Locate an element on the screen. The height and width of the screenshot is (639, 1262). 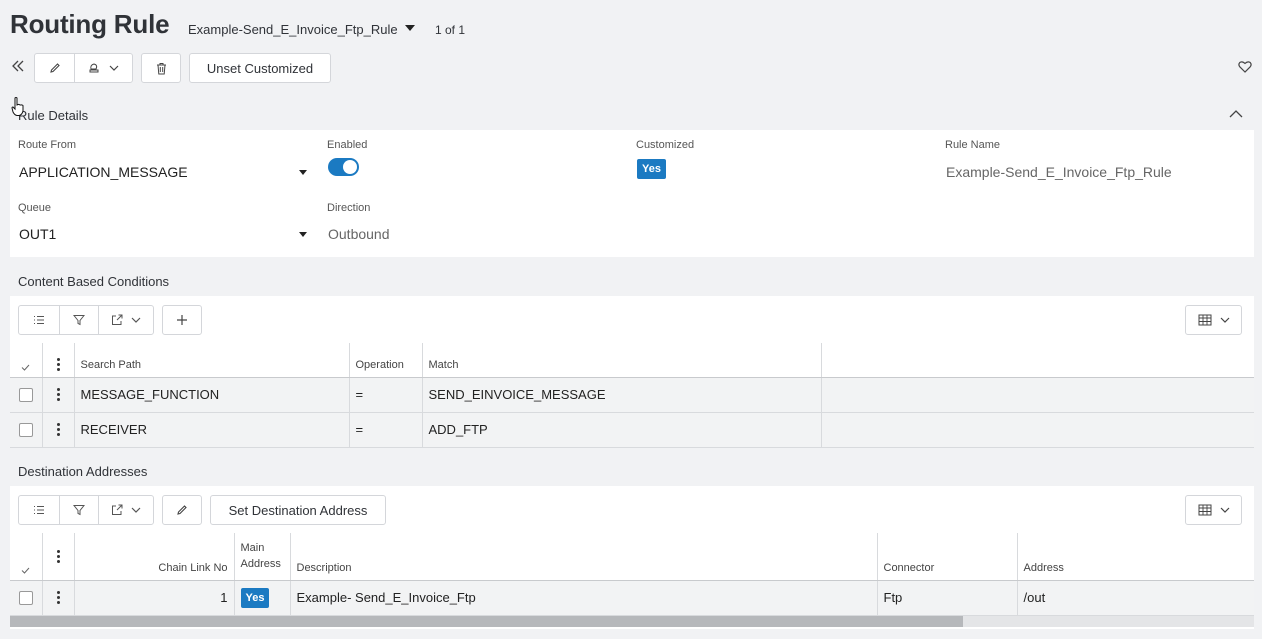
chevron-up-icon is located at coordinates (1236, 114).